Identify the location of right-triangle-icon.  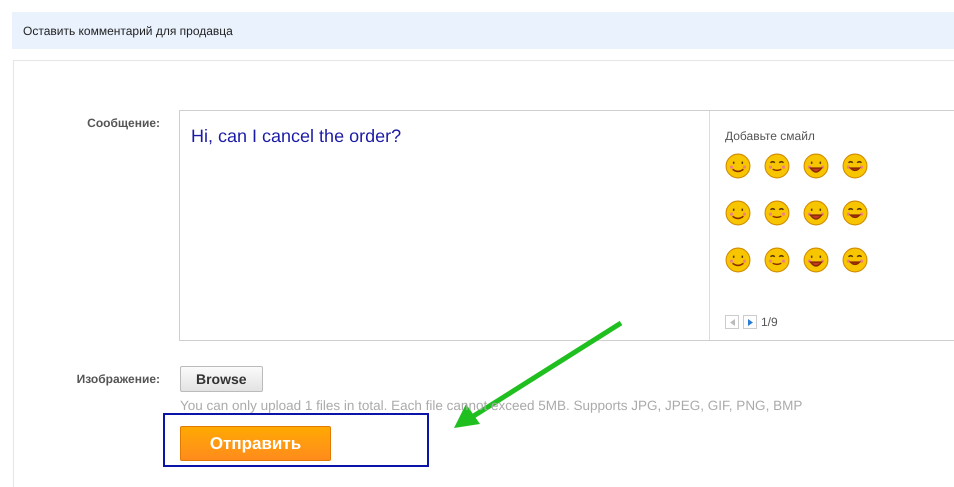
(750, 322).